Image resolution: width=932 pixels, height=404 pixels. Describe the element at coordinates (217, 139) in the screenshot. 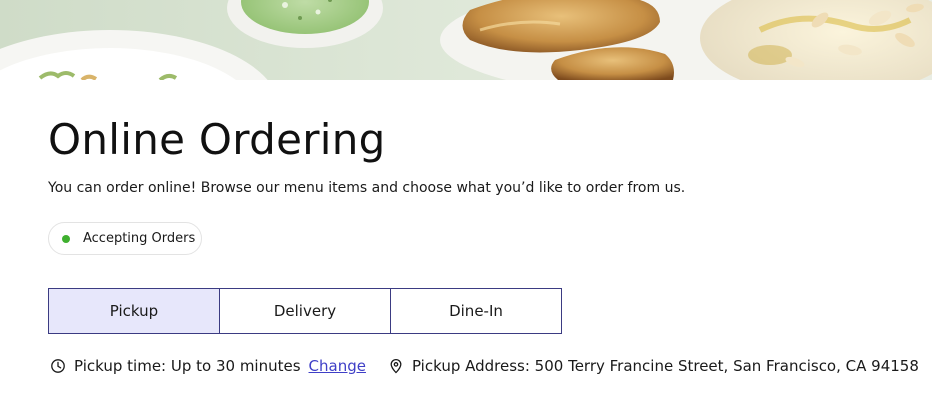

I see `page-title: Online Ordering` at that location.